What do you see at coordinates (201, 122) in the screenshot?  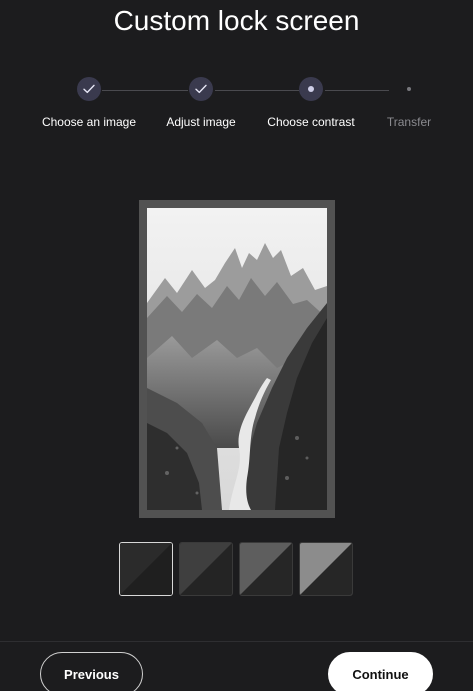 I see `step-label: Adjust image` at bounding box center [201, 122].